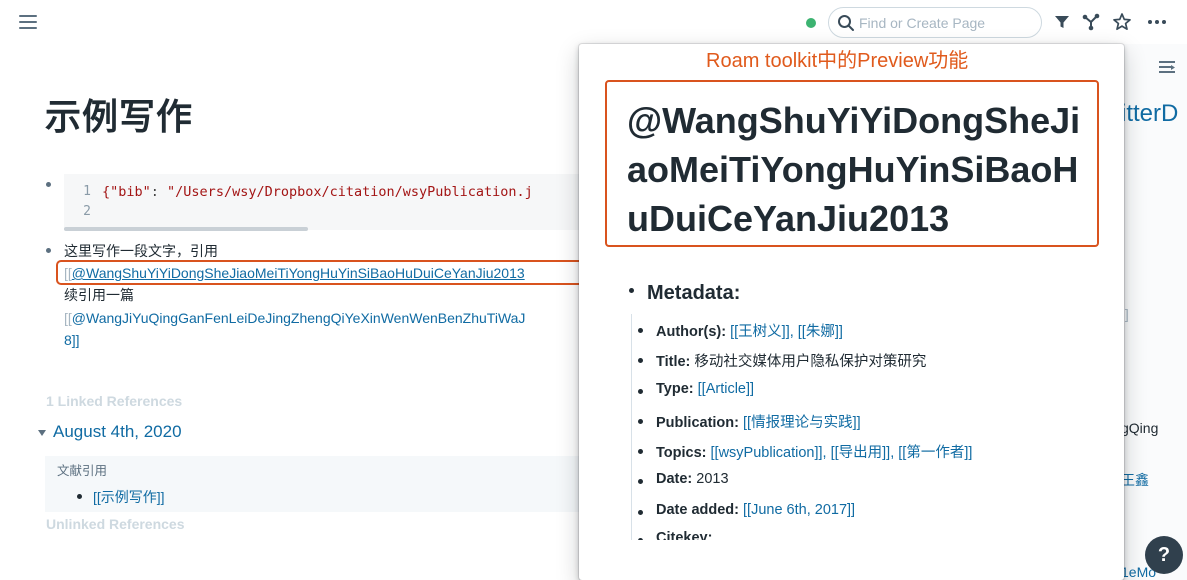 The image size is (1187, 580). Describe the element at coordinates (99, 295) in the screenshot. I see `block-text: 续引用一篇` at that location.